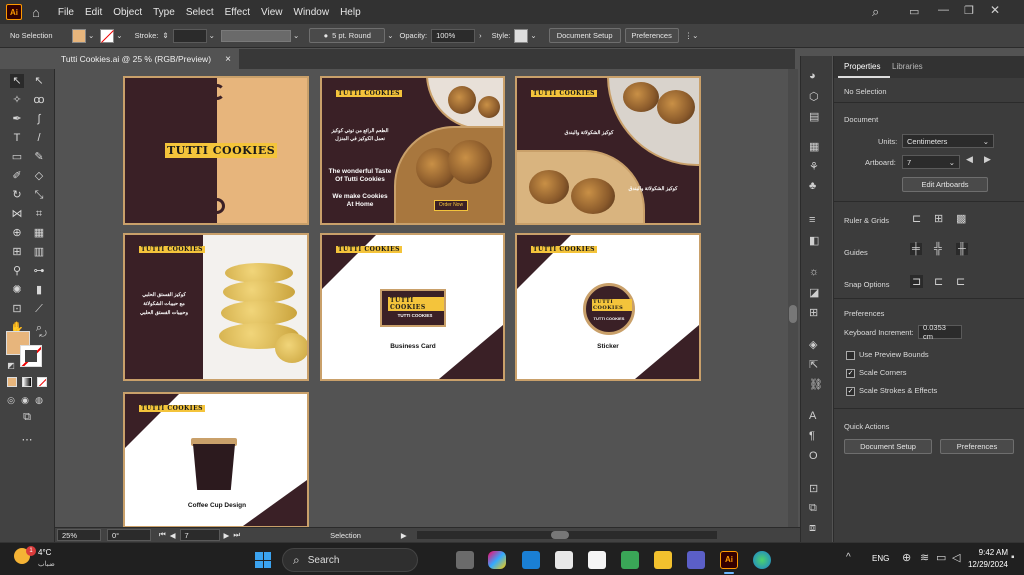  I want to click on transform-icon: ⊡, so click(813, 488).